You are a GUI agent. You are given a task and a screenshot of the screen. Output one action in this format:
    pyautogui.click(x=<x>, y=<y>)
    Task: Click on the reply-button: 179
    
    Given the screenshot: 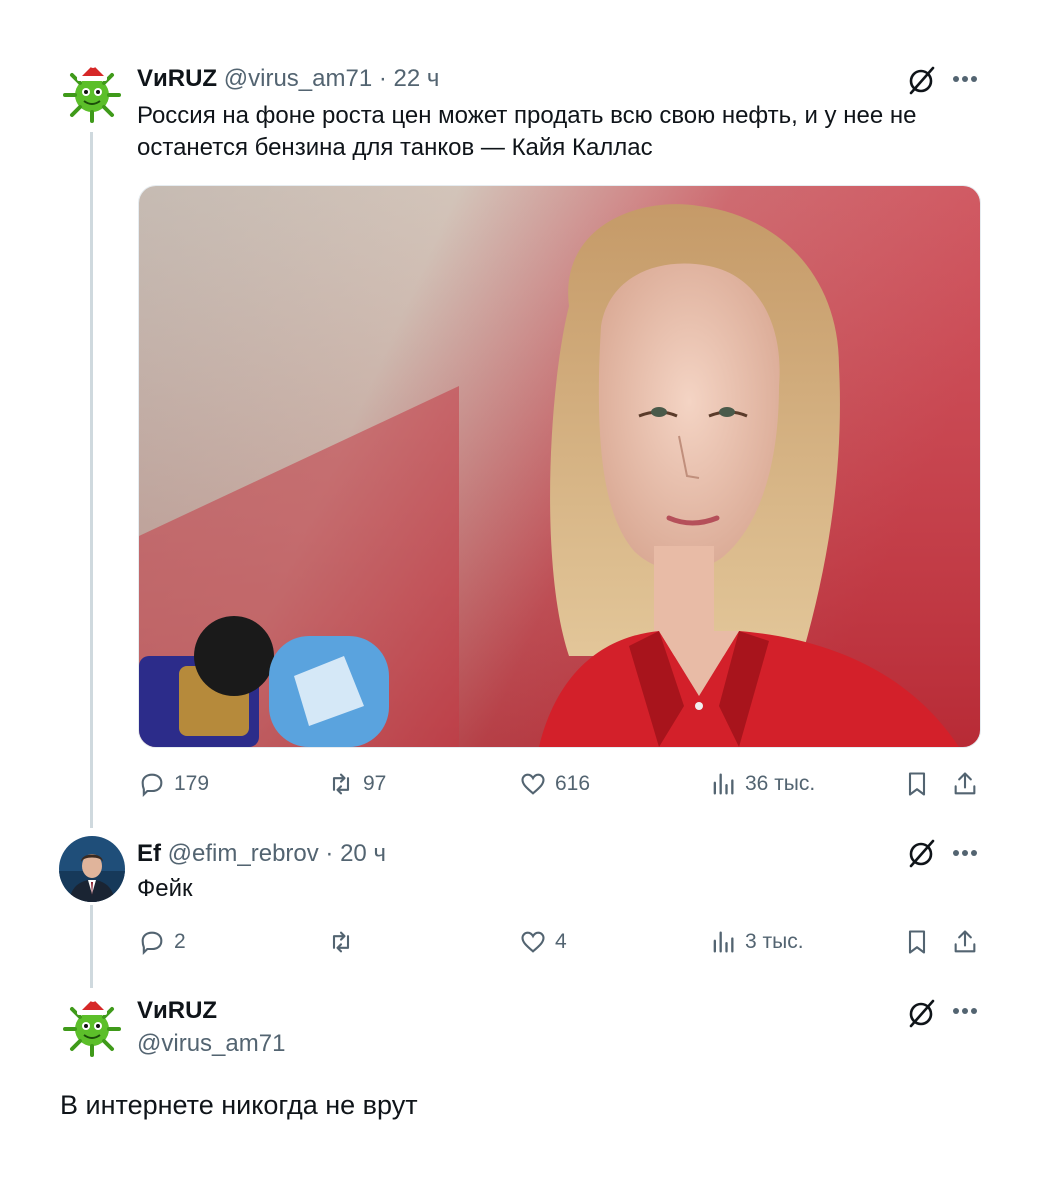 What is the action you would take?
    pyautogui.click(x=173, y=784)
    